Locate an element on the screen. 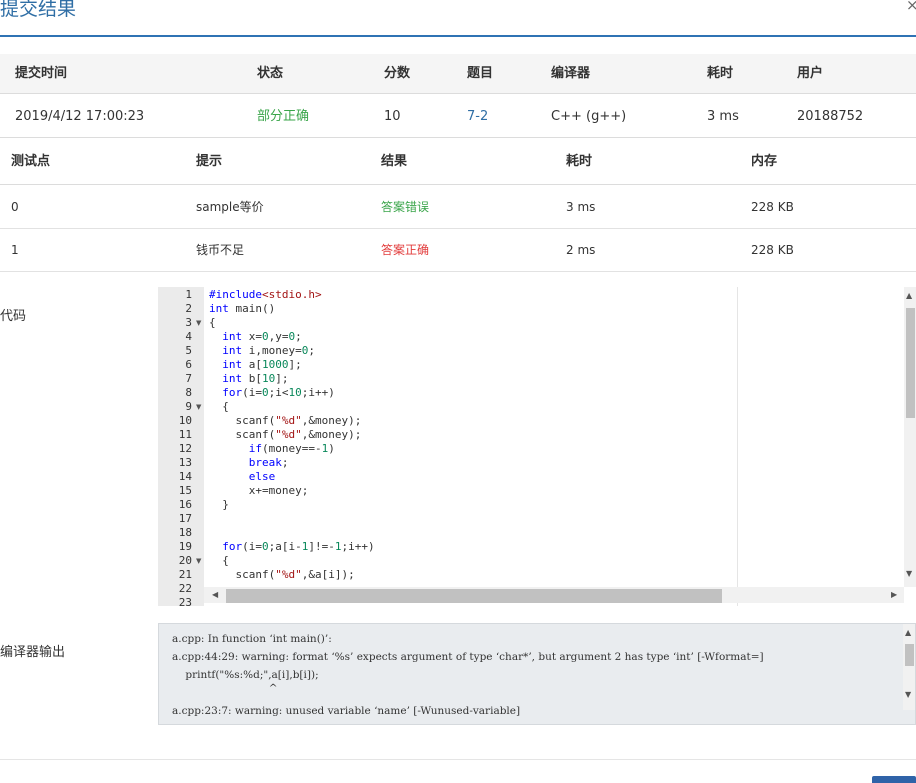 The width and height of the screenshot is (916, 783). header-hint: 提示 is located at coordinates (209, 161).